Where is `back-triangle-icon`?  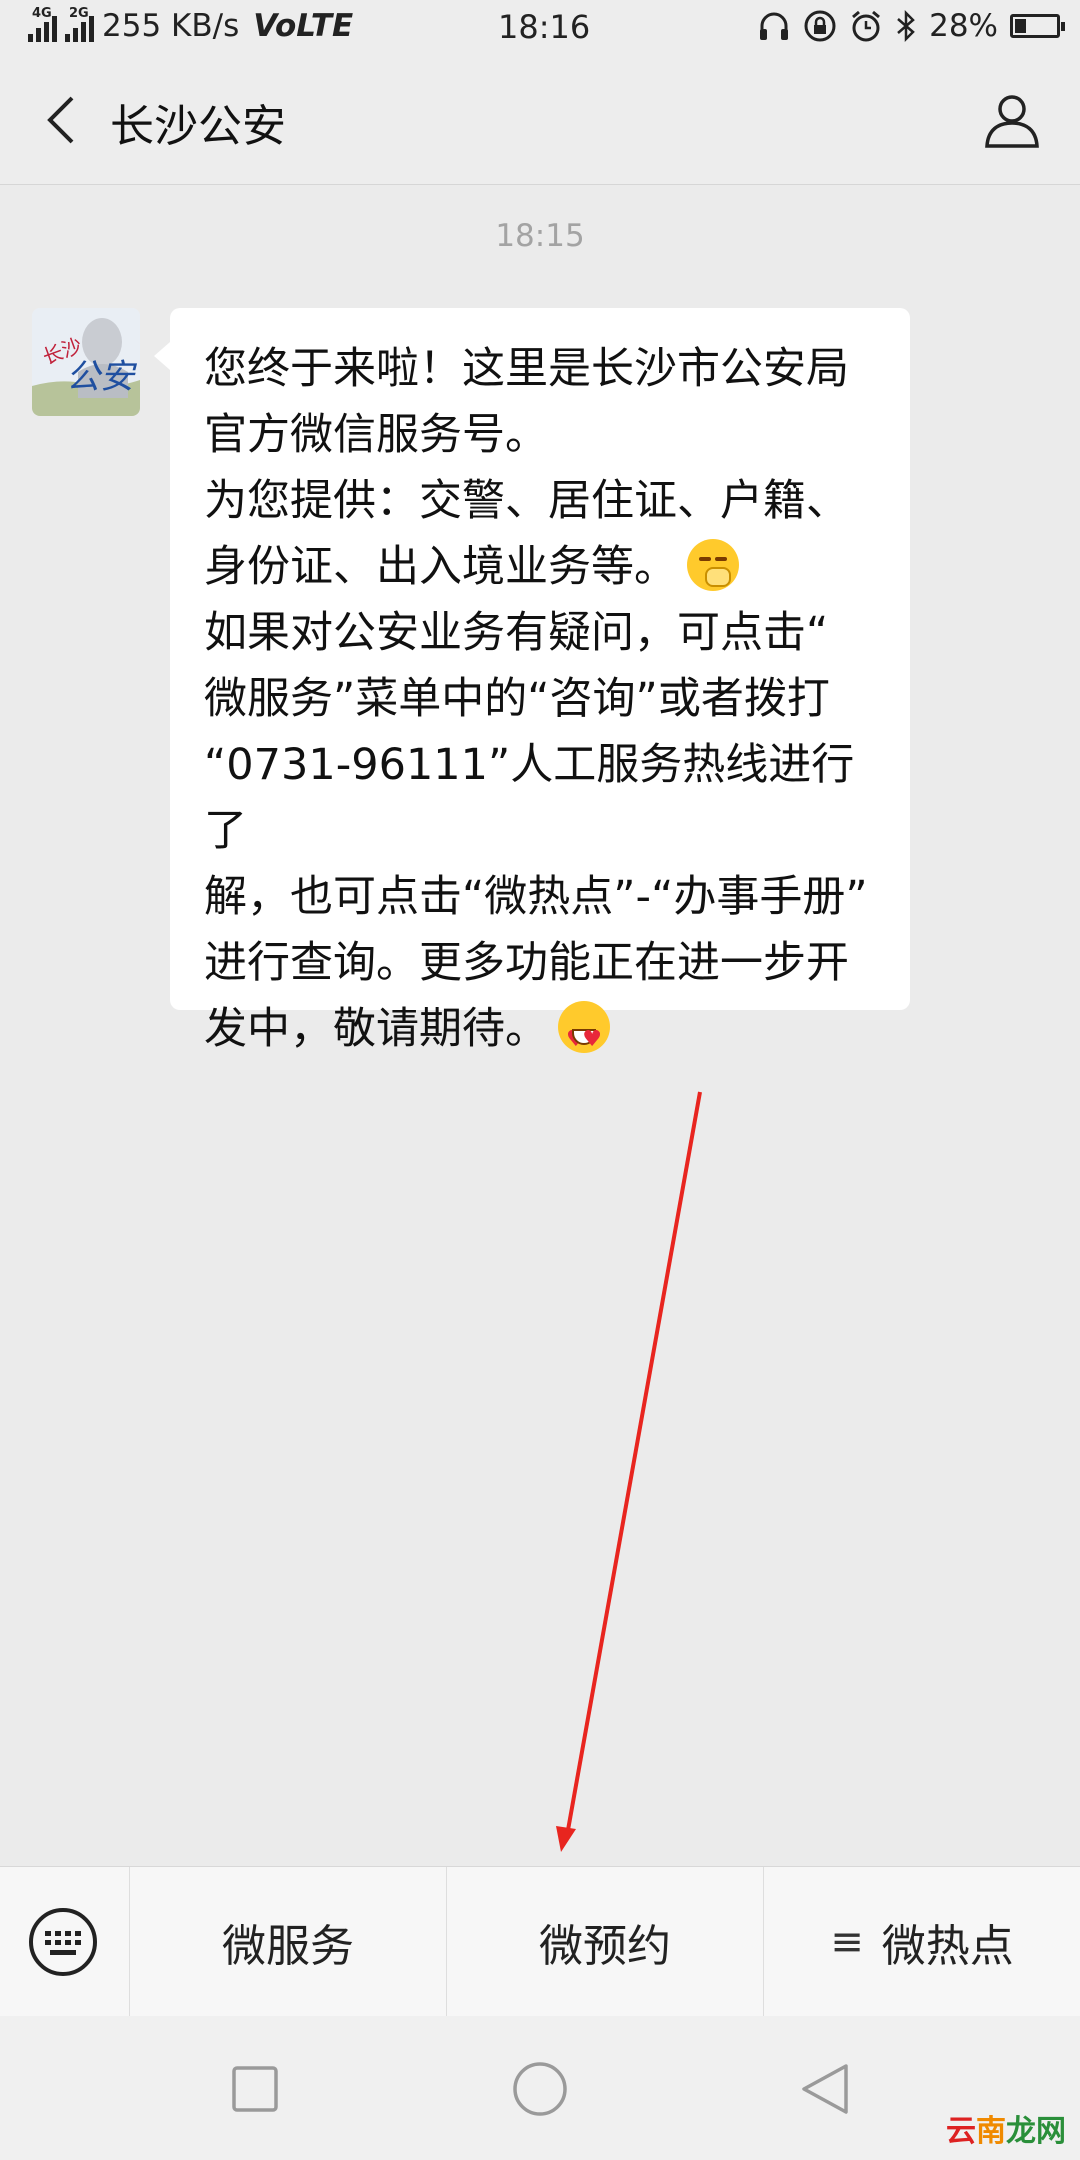 back-triangle-icon is located at coordinates (825, 2089).